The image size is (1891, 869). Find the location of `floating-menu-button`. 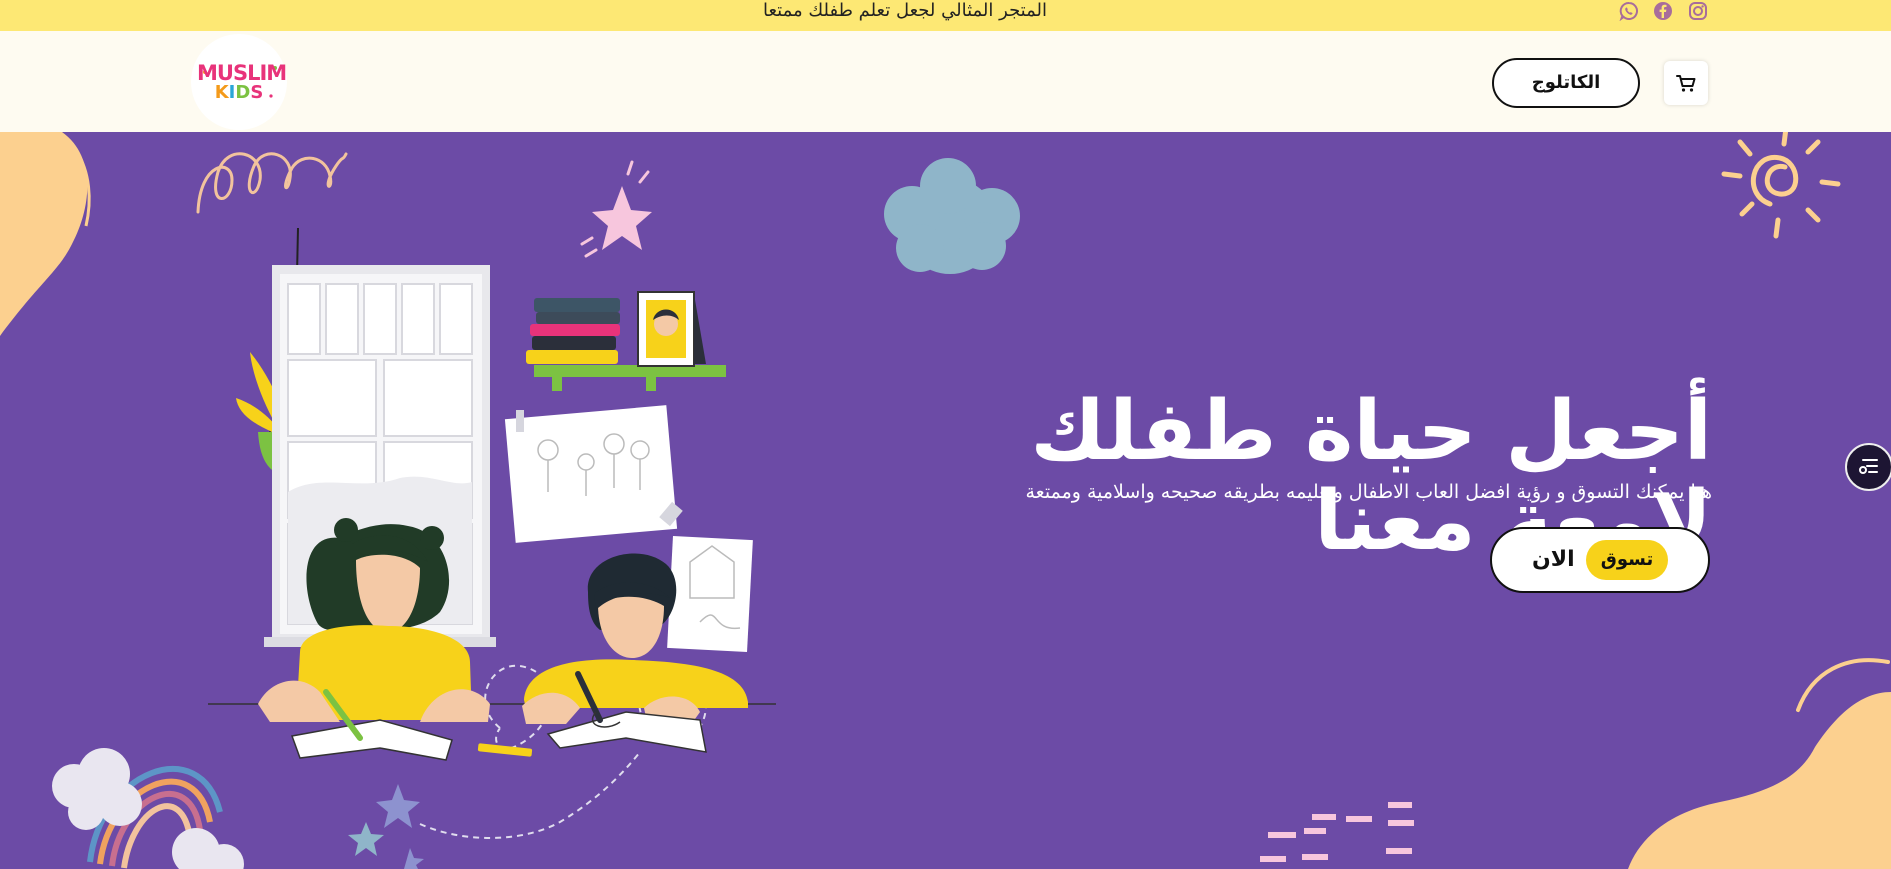

floating-menu-button is located at coordinates (1868, 467).